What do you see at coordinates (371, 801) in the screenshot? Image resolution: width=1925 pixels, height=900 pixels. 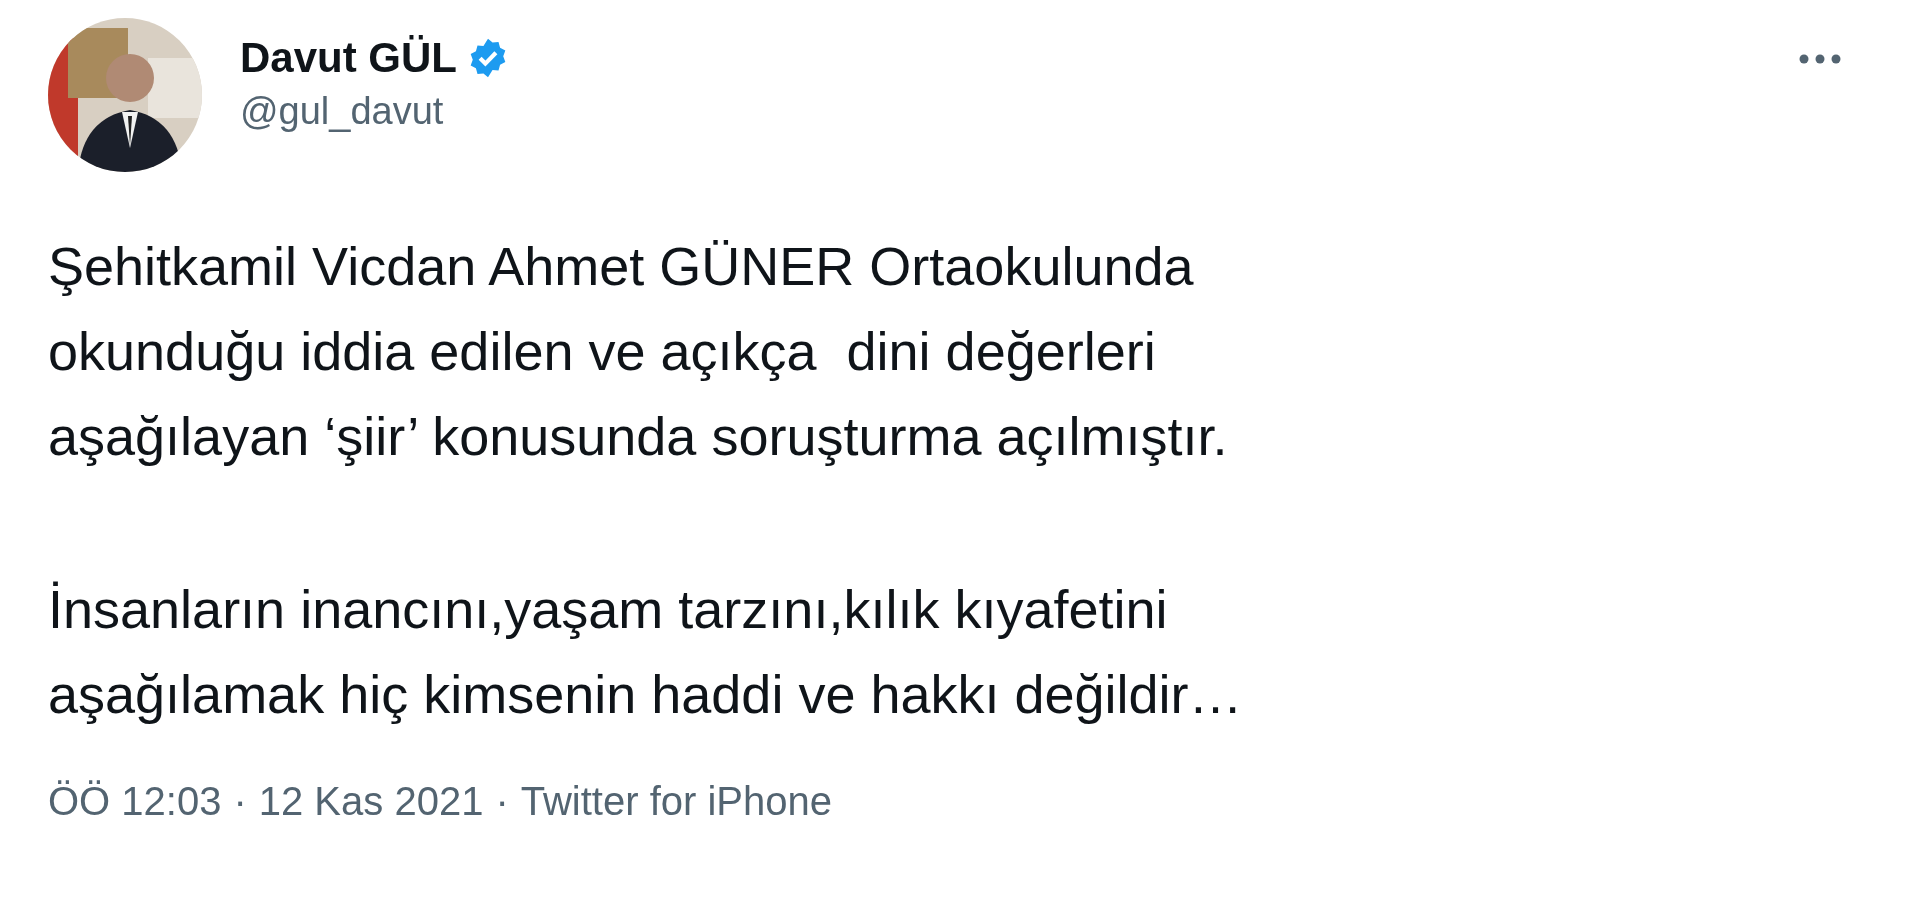 I see `tweet-date: 12 Kas 2021` at bounding box center [371, 801].